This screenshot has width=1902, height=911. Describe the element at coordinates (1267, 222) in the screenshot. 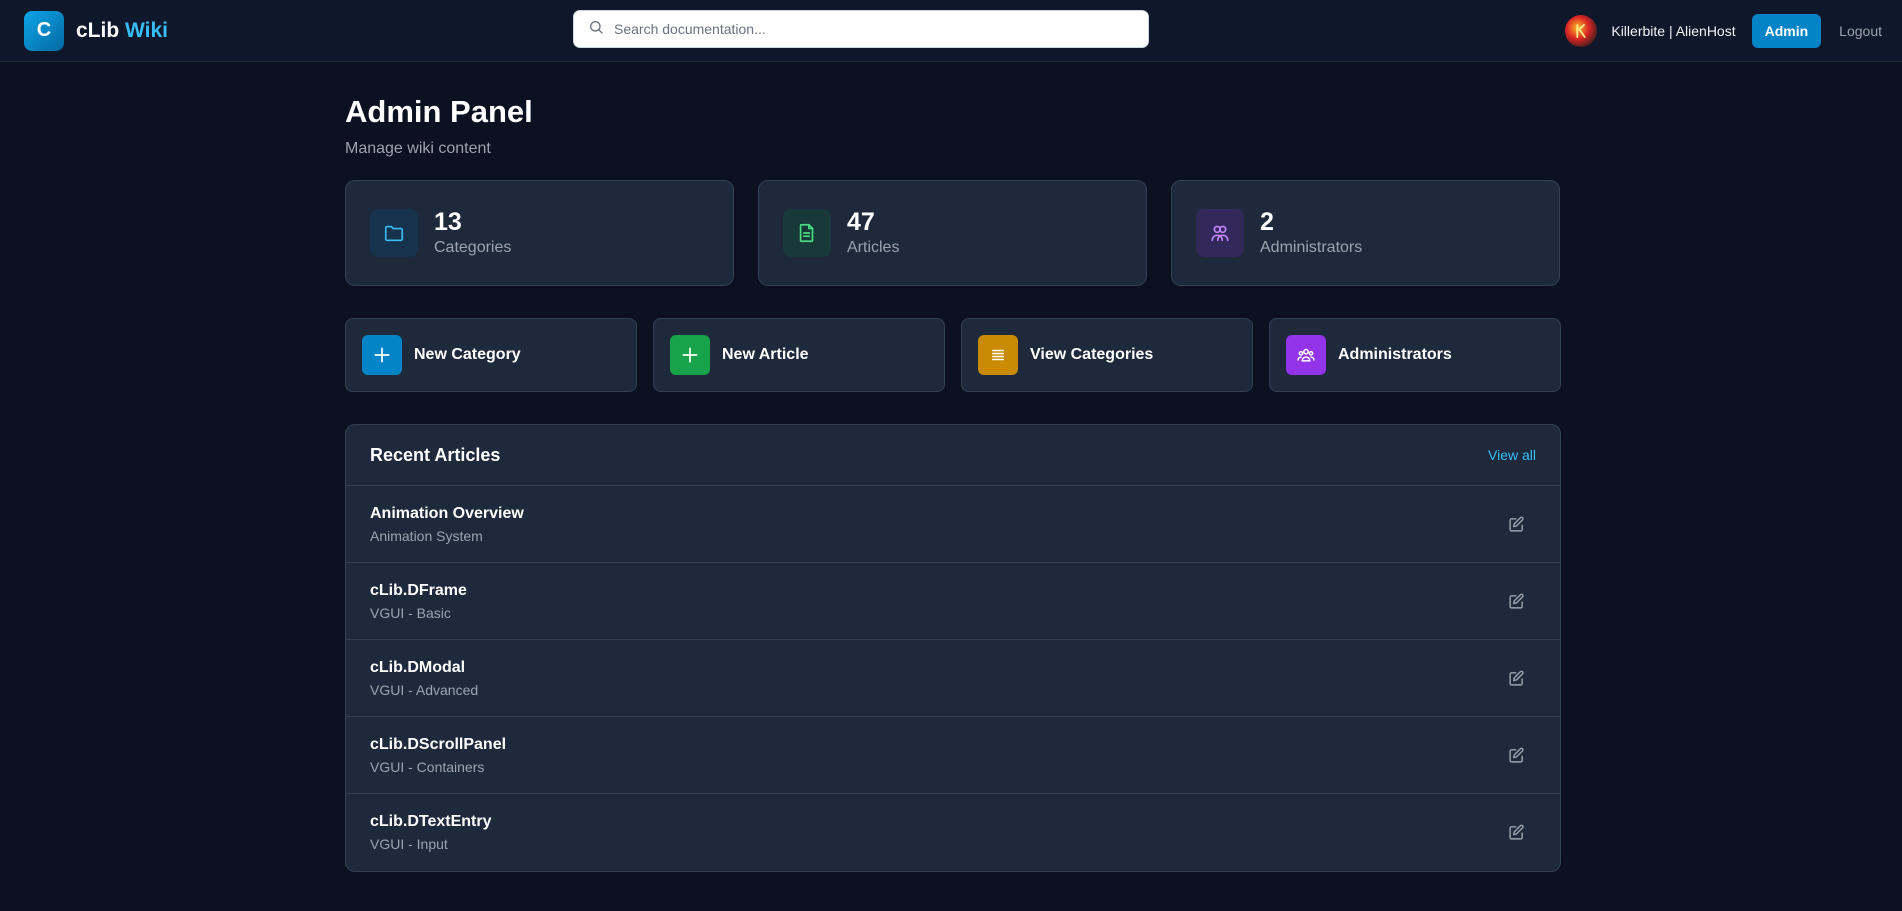

I see `stat-value: 2` at that location.